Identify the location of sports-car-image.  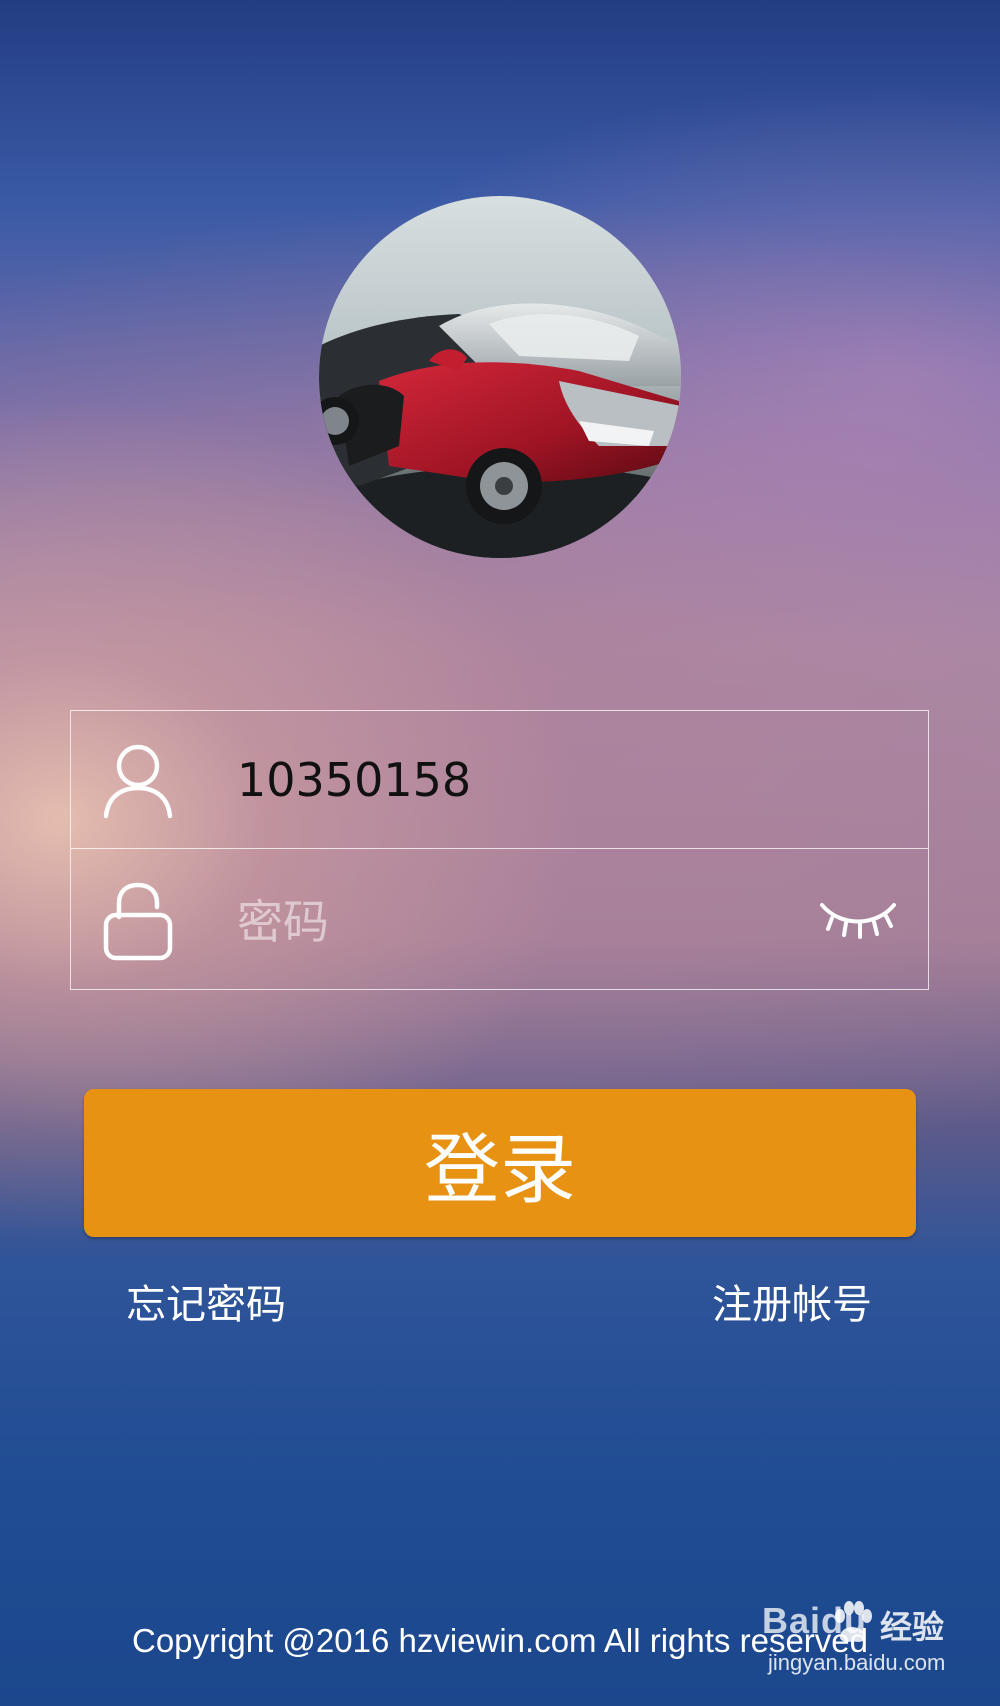
(500, 377).